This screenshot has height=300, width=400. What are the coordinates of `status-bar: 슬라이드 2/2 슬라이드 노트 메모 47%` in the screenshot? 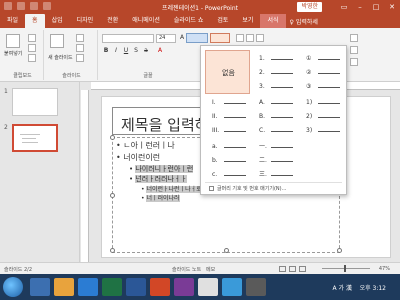 It's located at (200, 268).